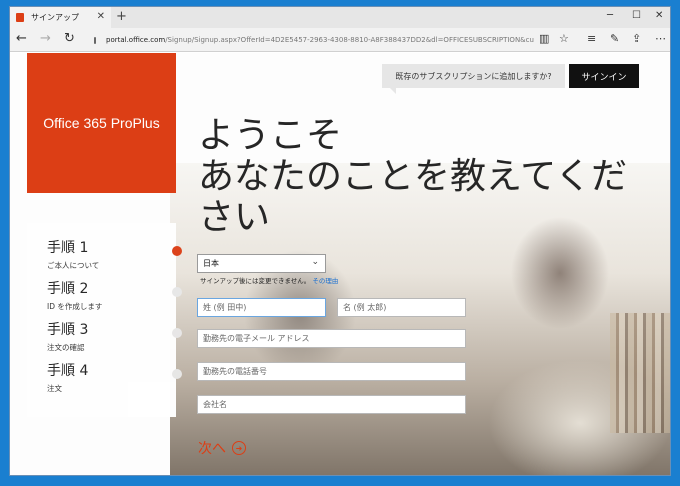  What do you see at coordinates (473, 79) in the screenshot?
I see `existing-subscription-prompt: 既存のサブスクリプションに追加しますか?` at bounding box center [473, 79].